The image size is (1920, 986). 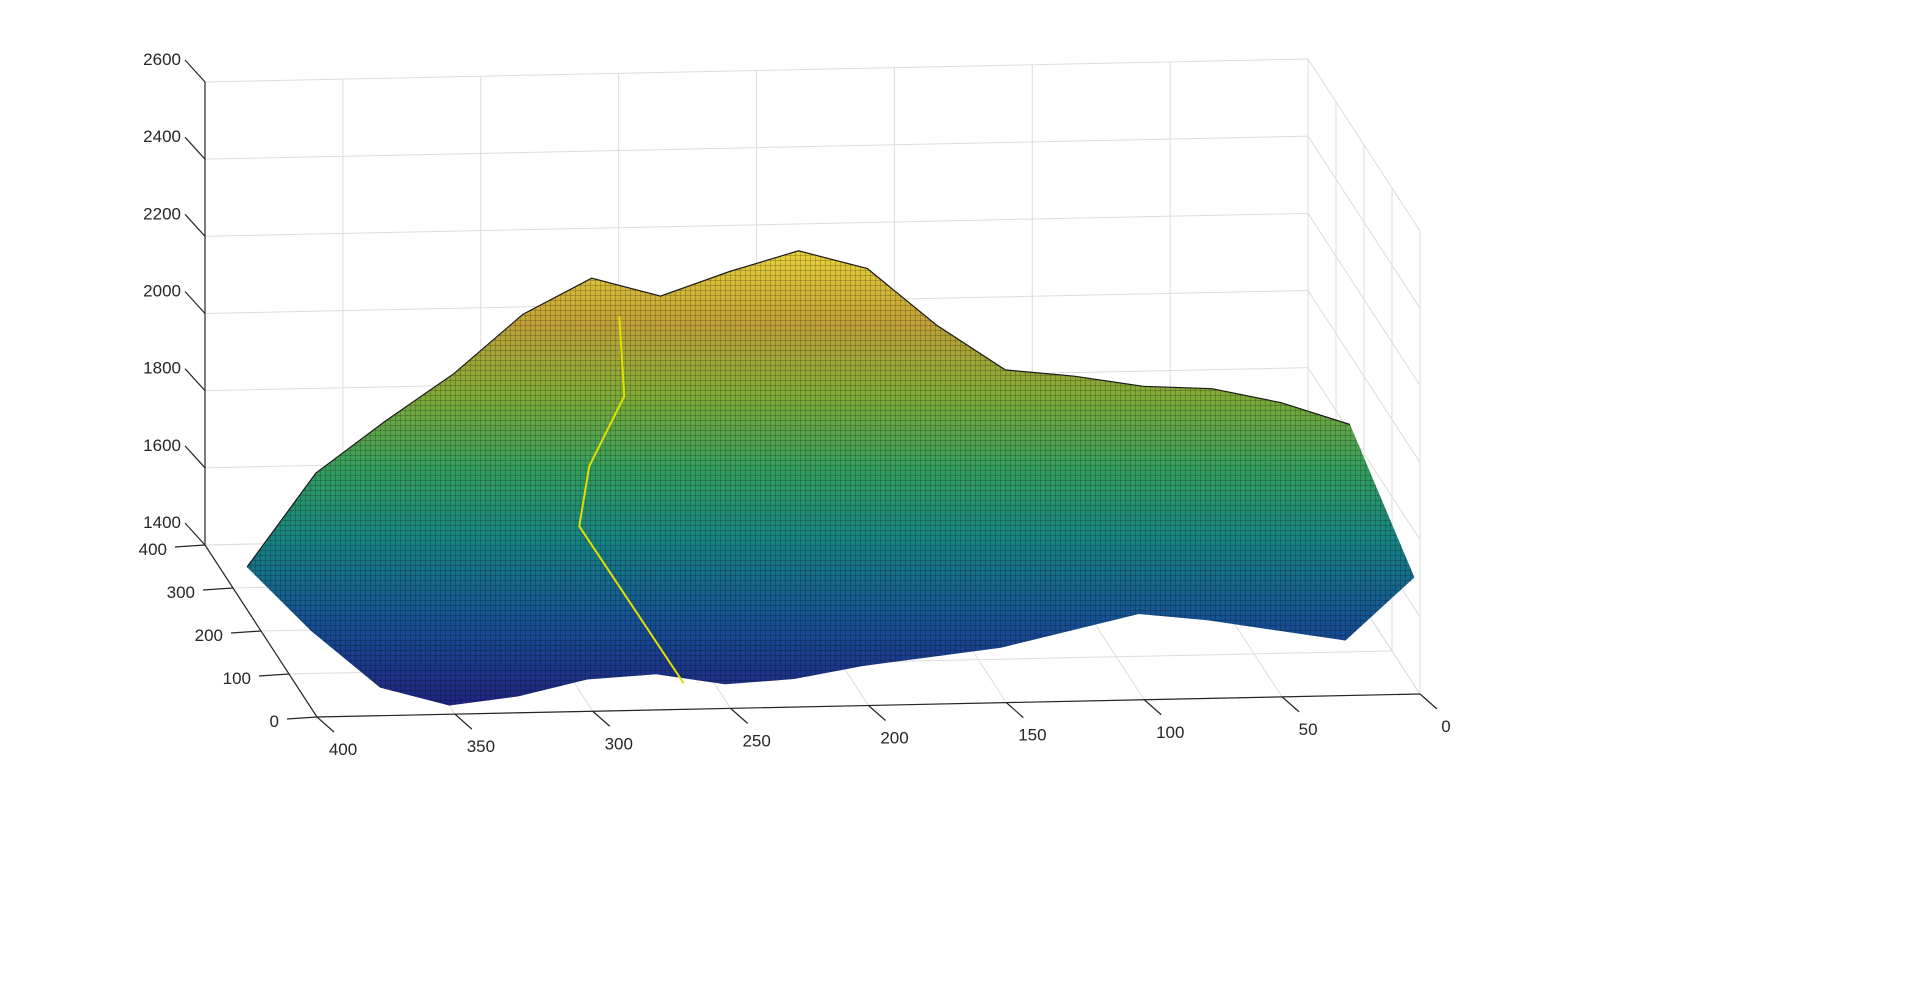 I want to click on y-tick-label: 0, so click(x=274, y=721).